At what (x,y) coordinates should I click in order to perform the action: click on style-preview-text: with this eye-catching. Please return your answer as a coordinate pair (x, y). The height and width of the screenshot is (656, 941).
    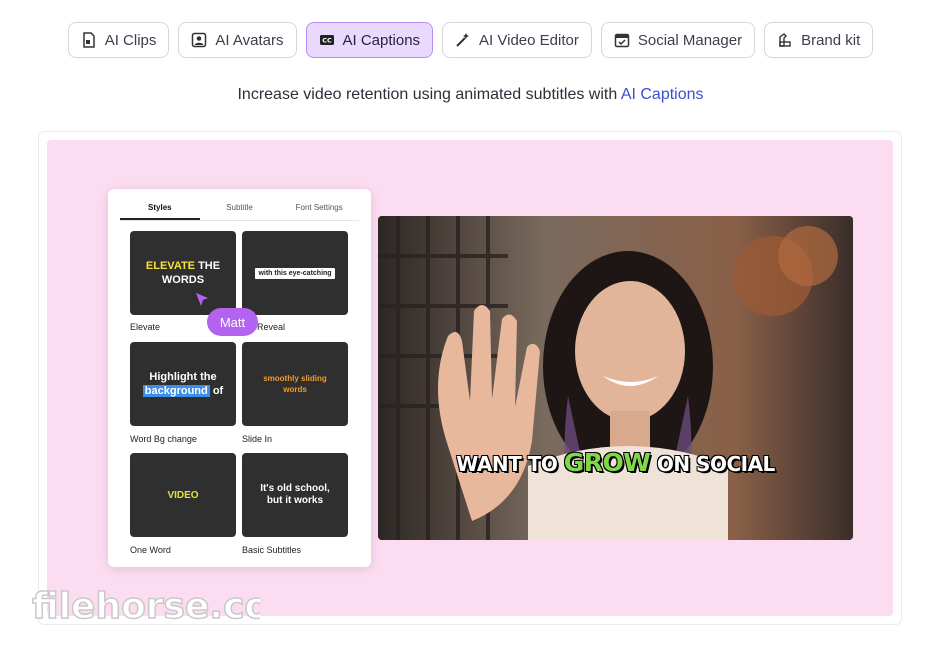
    Looking at the image, I should click on (295, 273).